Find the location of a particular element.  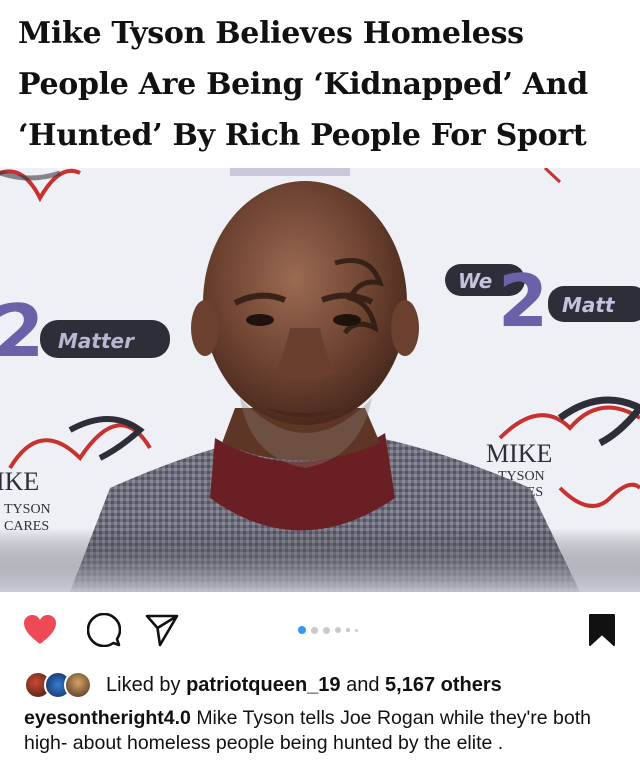

avatar is located at coordinates (78, 685).